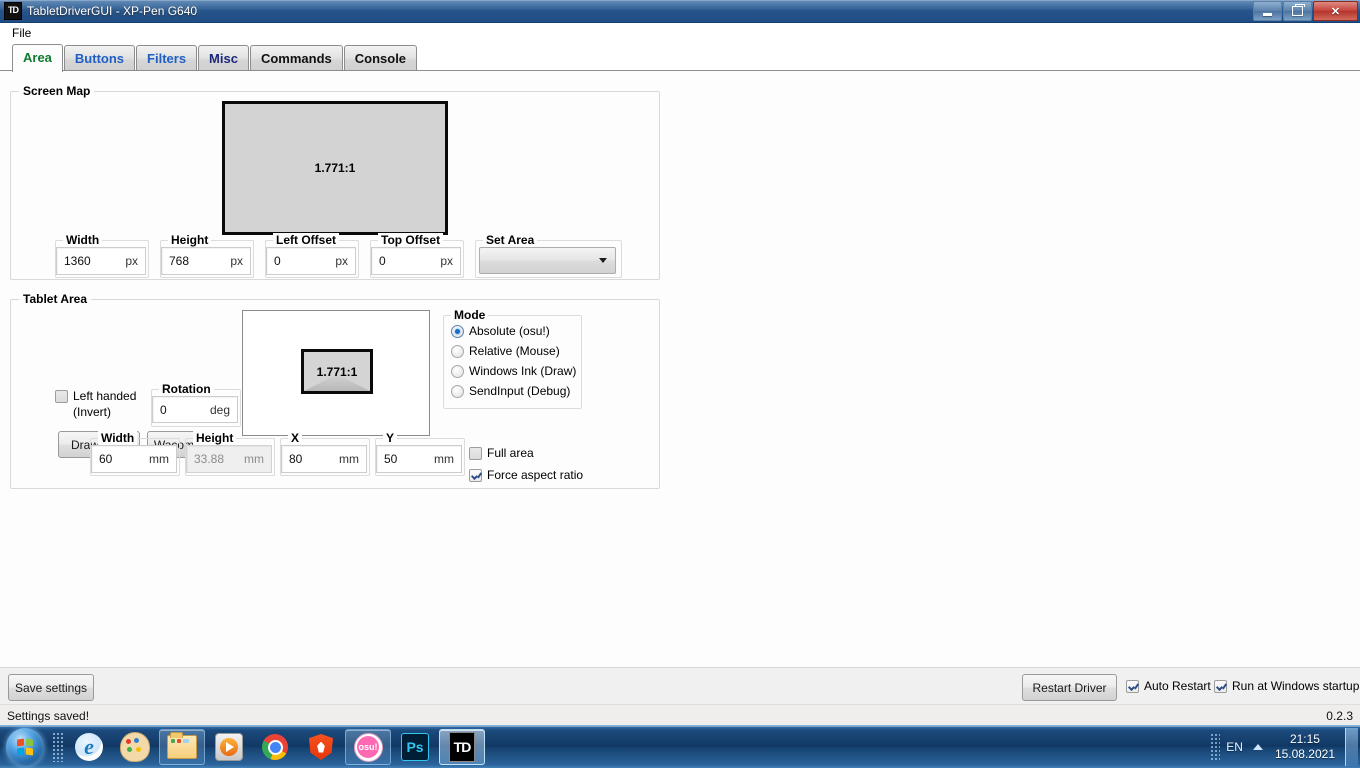 The width and height of the screenshot is (1360, 768). I want to click on tab-area: Area, so click(37, 58).